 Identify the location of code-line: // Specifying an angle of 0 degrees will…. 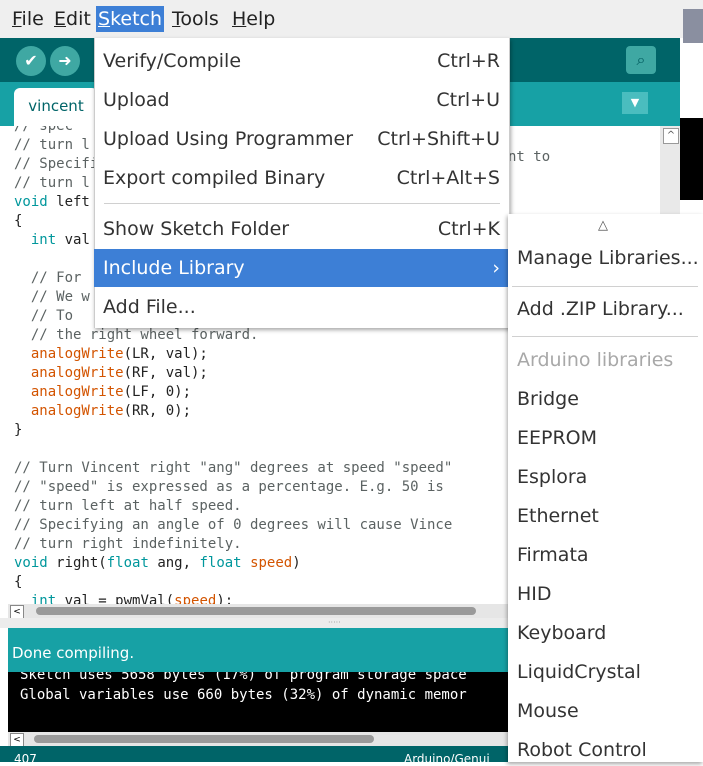
(233, 525).